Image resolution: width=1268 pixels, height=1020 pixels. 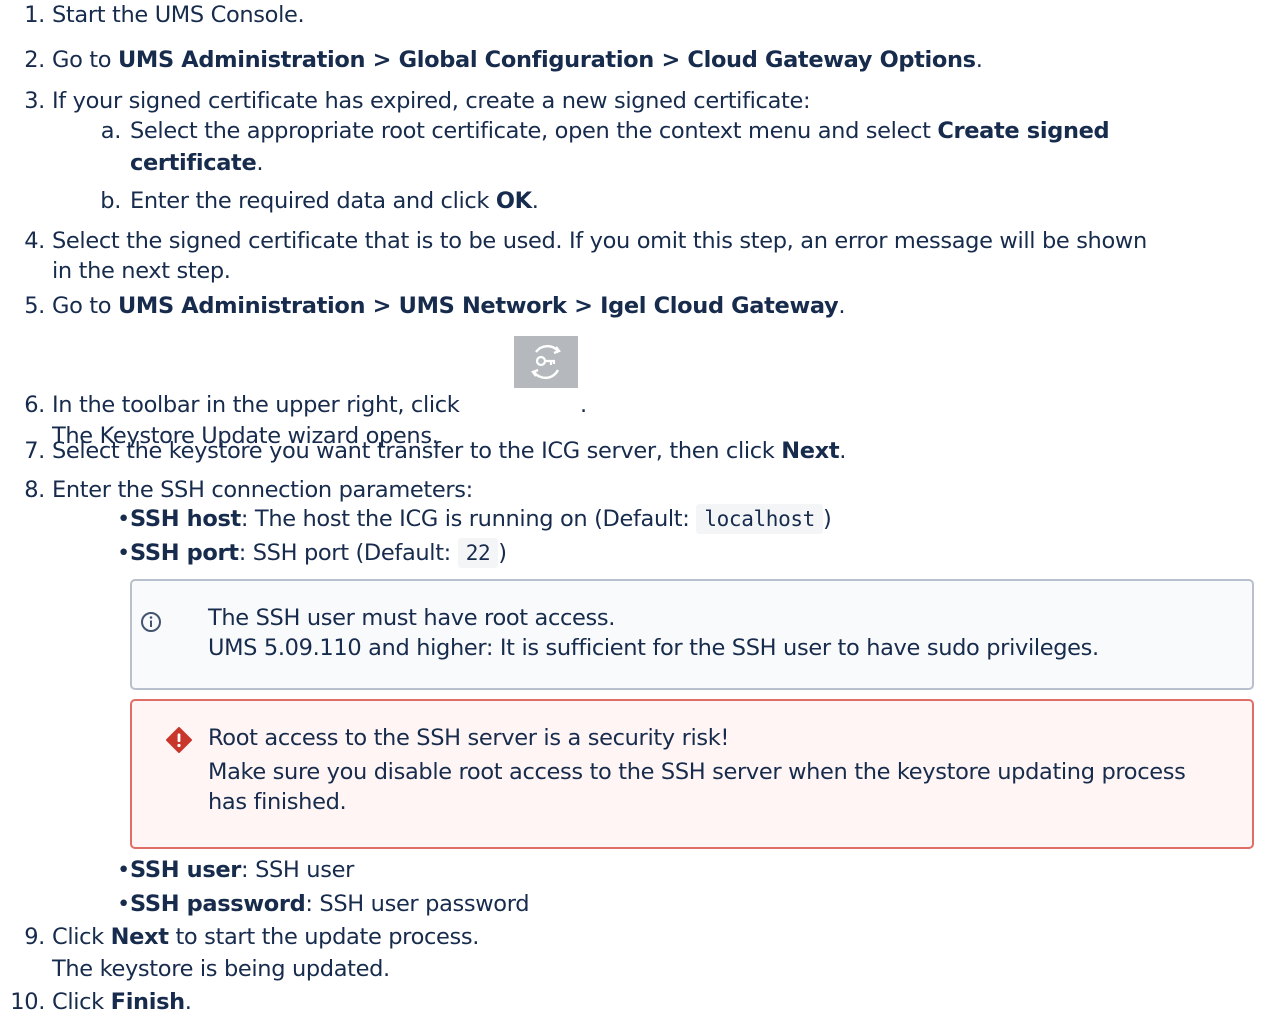 What do you see at coordinates (277, 802) in the screenshot?
I see `warning-text-line3: has finished.` at bounding box center [277, 802].